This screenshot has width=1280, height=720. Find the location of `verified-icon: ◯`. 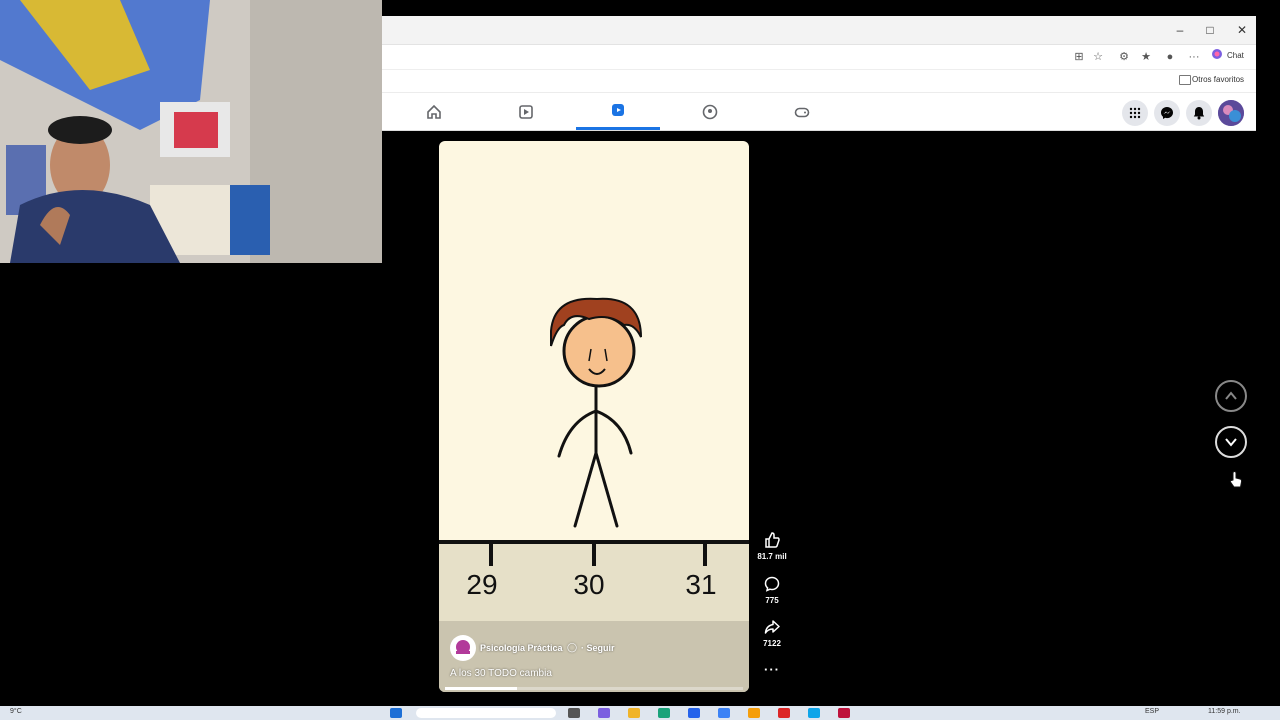

verified-icon: ◯ is located at coordinates (572, 647).